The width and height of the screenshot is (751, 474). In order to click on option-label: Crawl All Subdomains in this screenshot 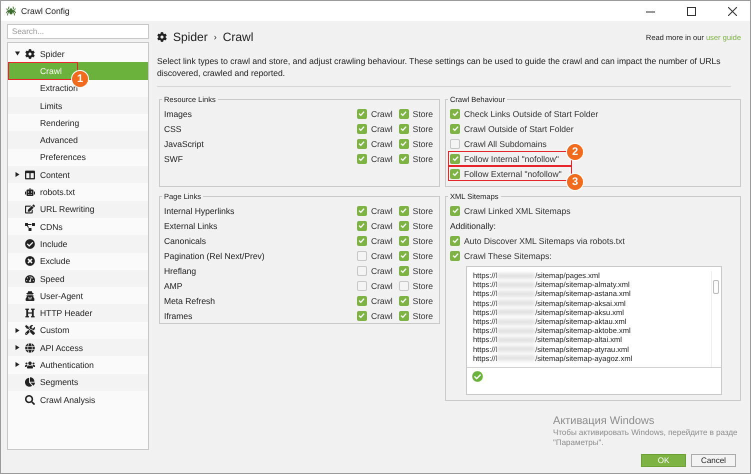, I will do `click(505, 143)`.